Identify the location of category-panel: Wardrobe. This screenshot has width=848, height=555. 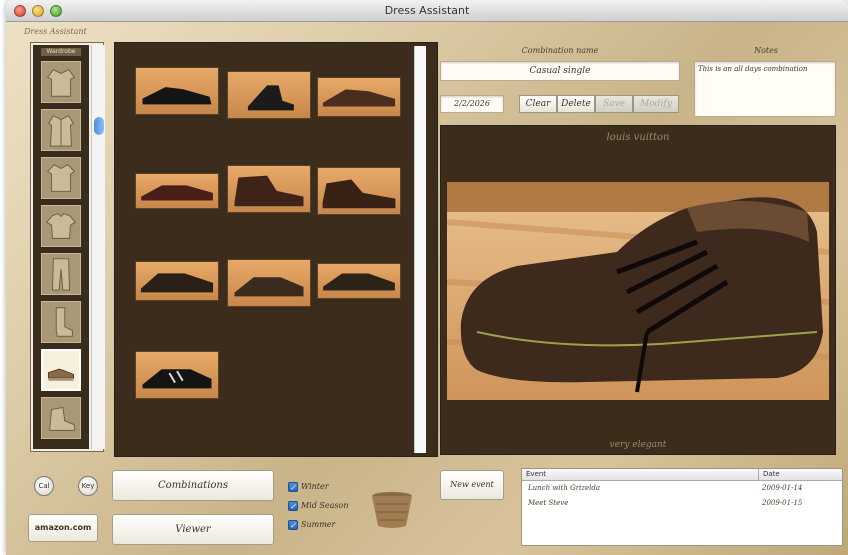
(67, 247).